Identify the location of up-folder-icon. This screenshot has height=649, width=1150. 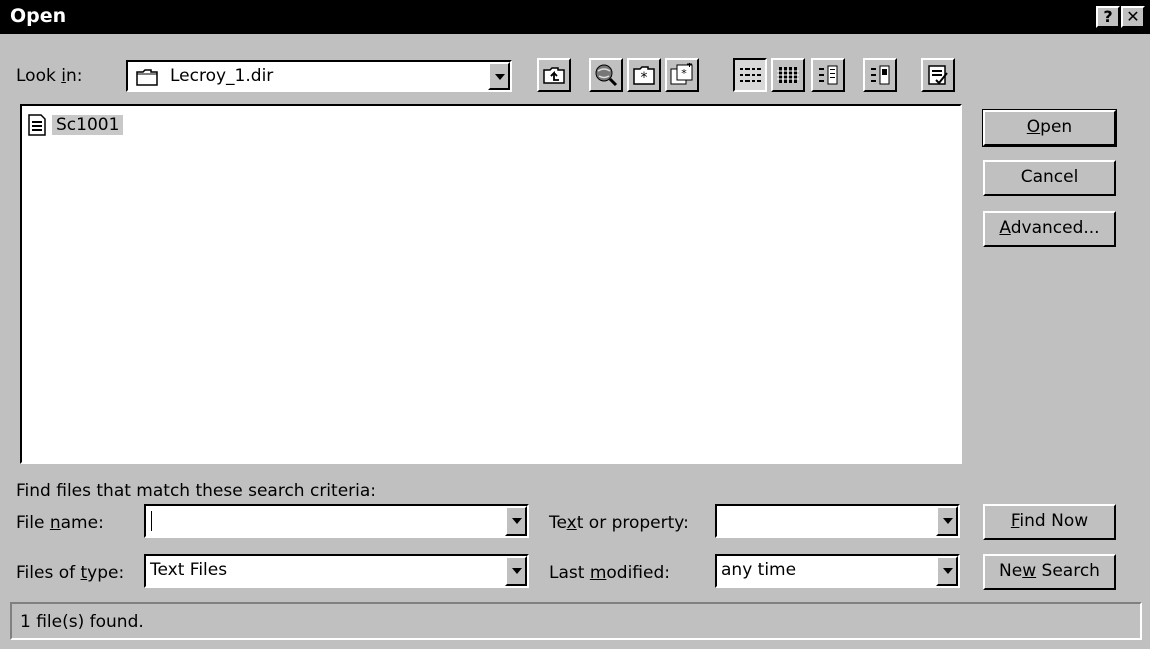
(554, 75).